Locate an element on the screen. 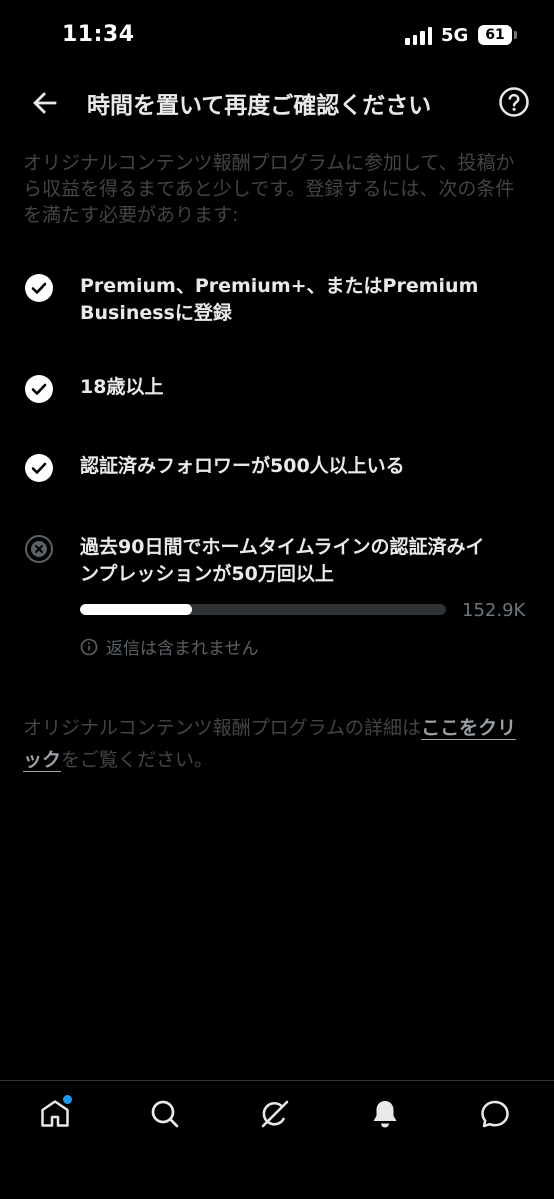 The image size is (554, 1199). replies-note: 返信は含まれません is located at coordinates (169, 646).